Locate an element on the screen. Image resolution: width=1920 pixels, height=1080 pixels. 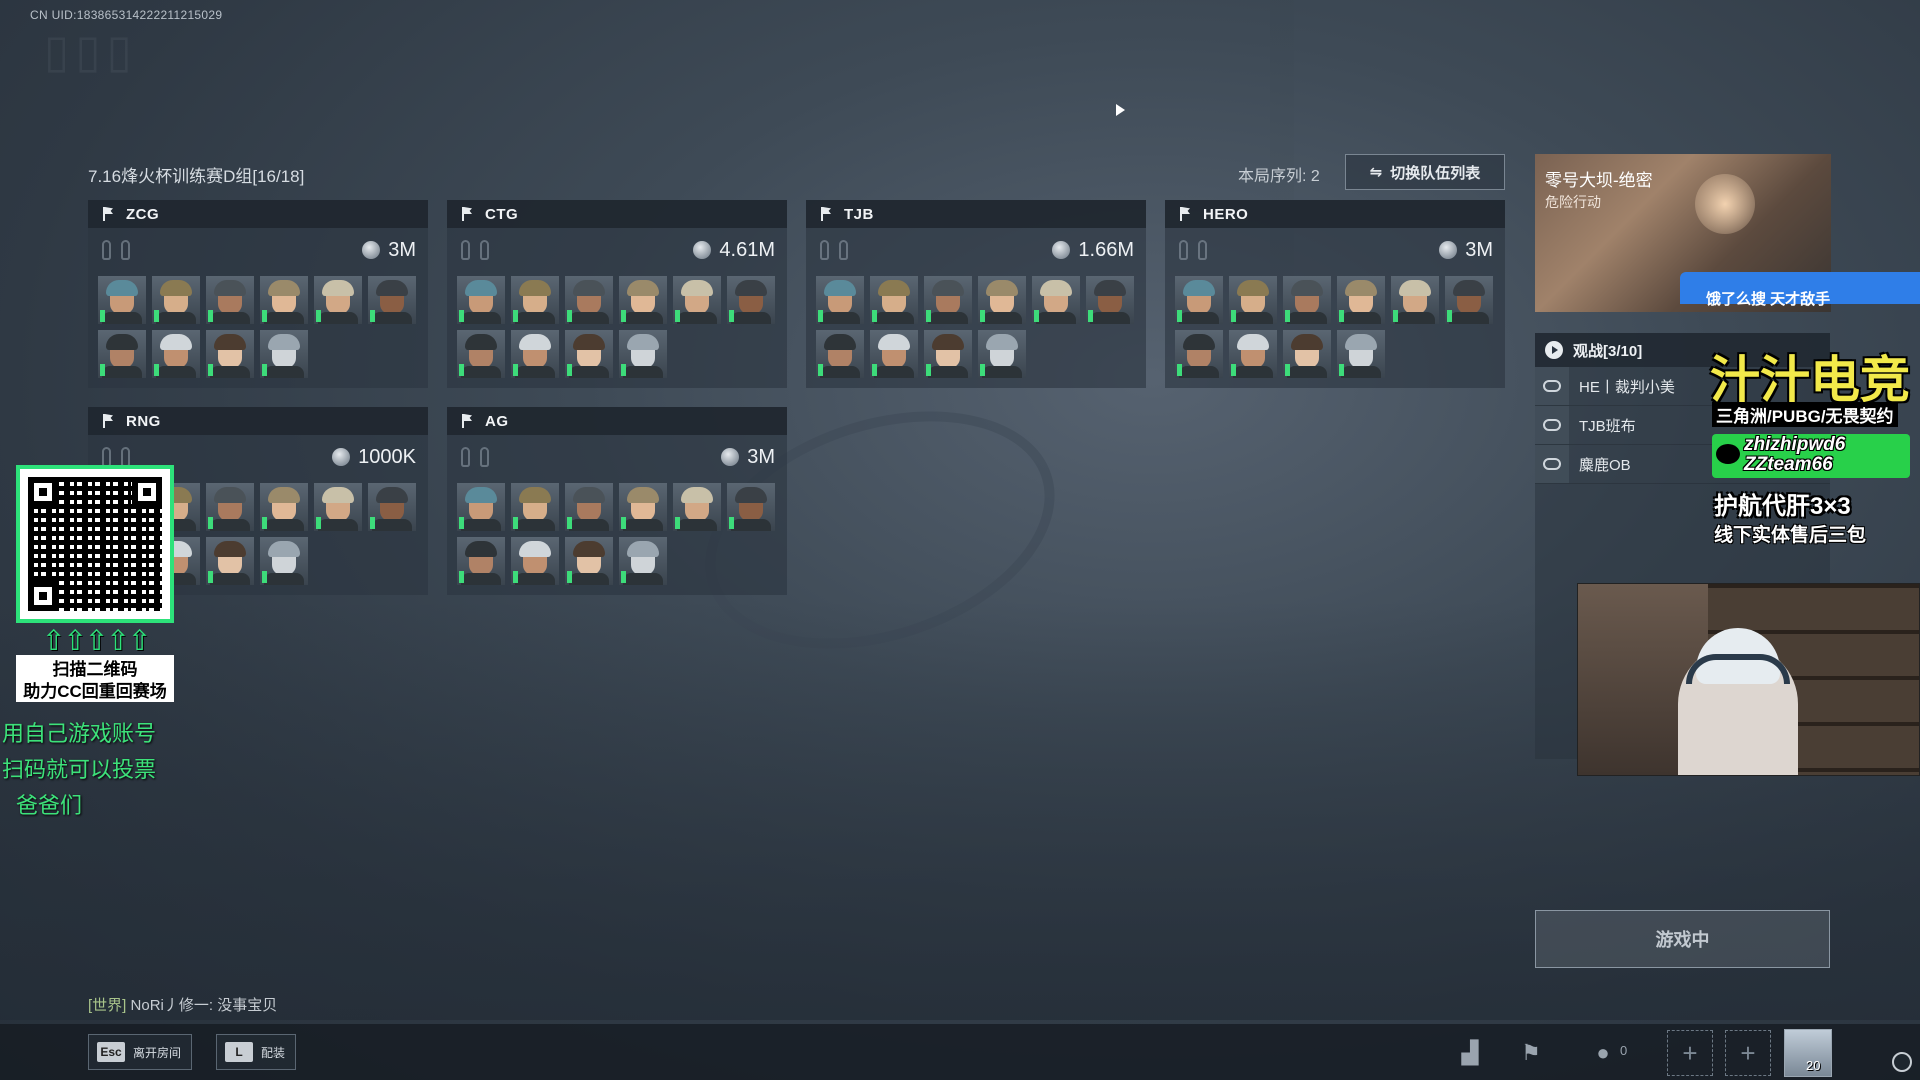
team-card-ag: AG 3M is located at coordinates (617, 501).